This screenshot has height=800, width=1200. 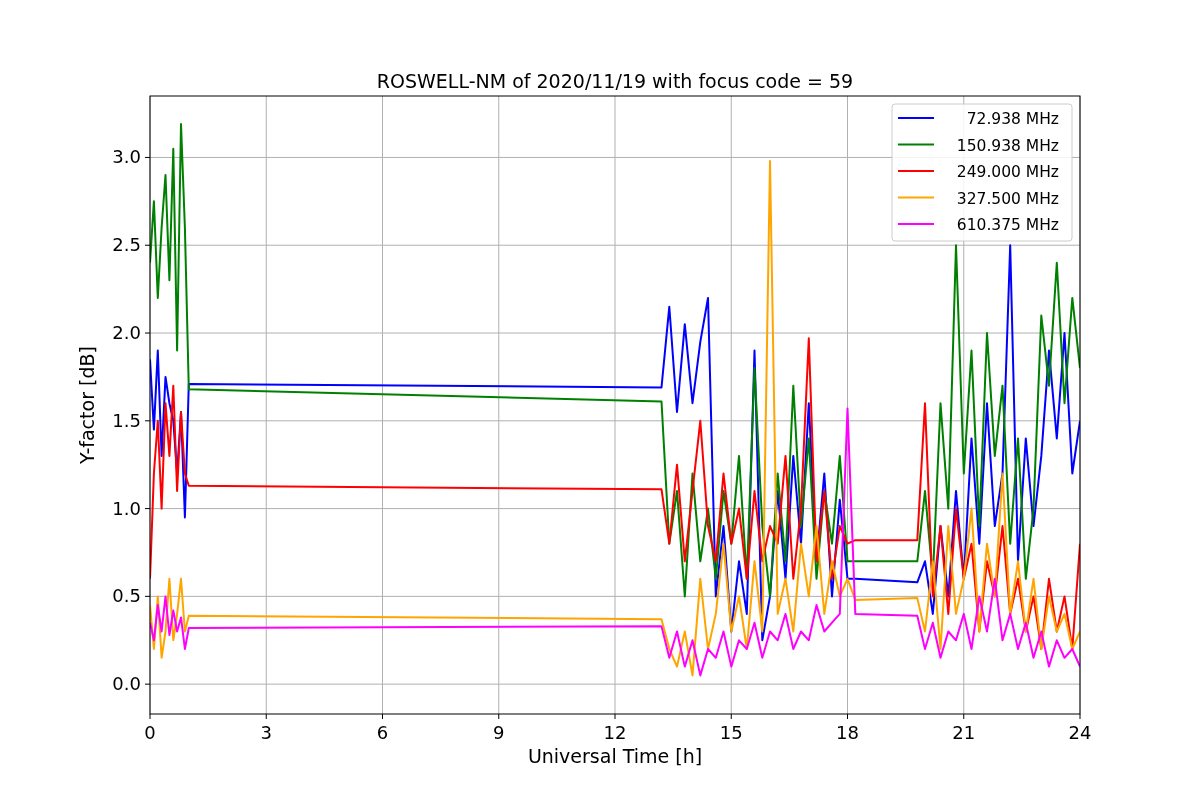 What do you see at coordinates (1007, 172) in the screenshot?
I see `legend-label: 249.000 MHz` at bounding box center [1007, 172].